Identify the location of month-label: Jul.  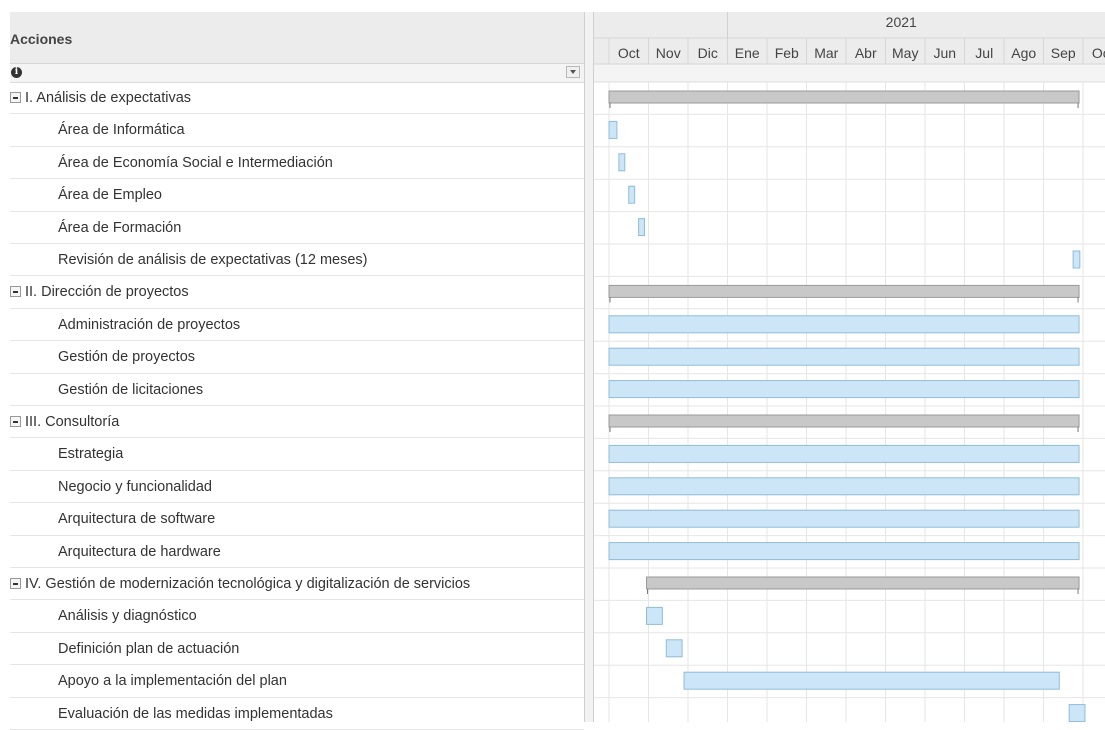
(984, 53).